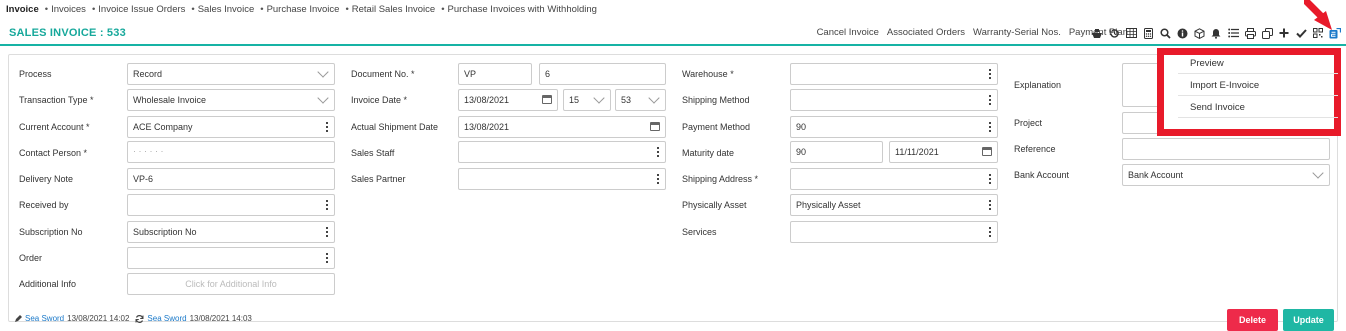 The height and width of the screenshot is (331, 1346). Describe the element at coordinates (379, 100) in the screenshot. I see `invoice-date-label: Invoice Date *` at that location.